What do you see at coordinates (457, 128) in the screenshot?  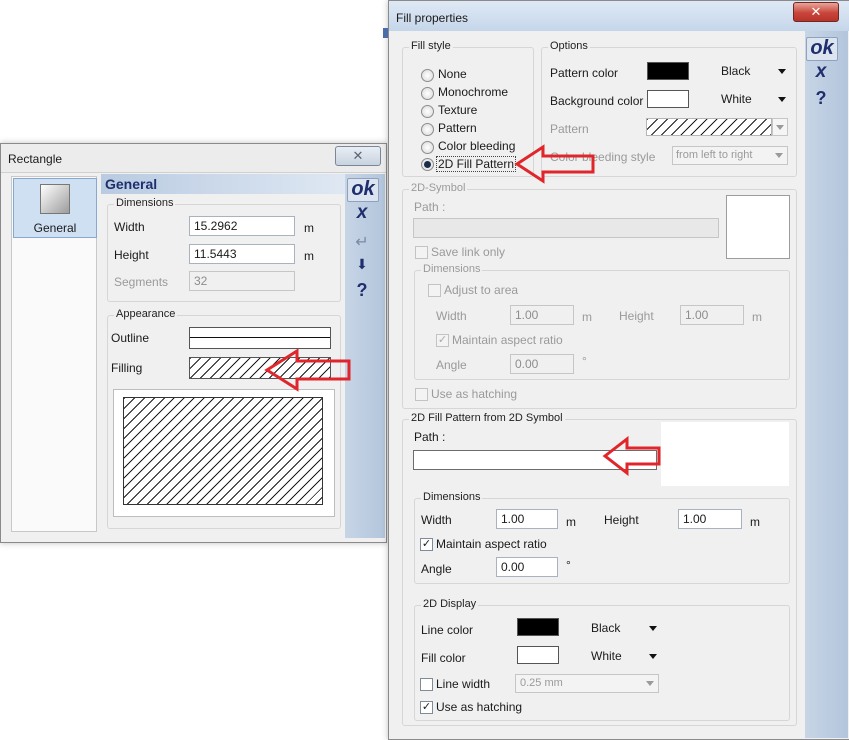 I see `fill-style-pattern-label: Pattern` at bounding box center [457, 128].